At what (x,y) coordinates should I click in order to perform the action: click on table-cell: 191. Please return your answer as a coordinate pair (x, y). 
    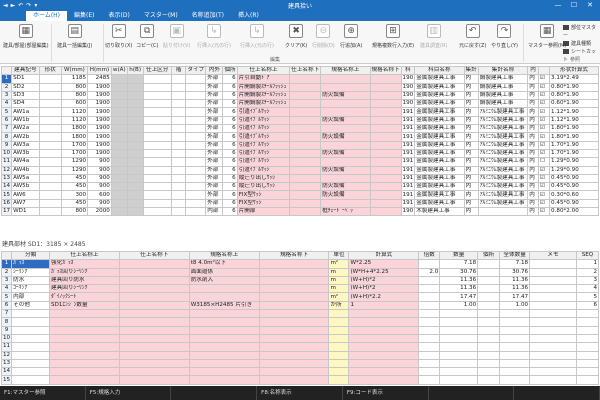
    Looking at the image, I should click on (408, 145).